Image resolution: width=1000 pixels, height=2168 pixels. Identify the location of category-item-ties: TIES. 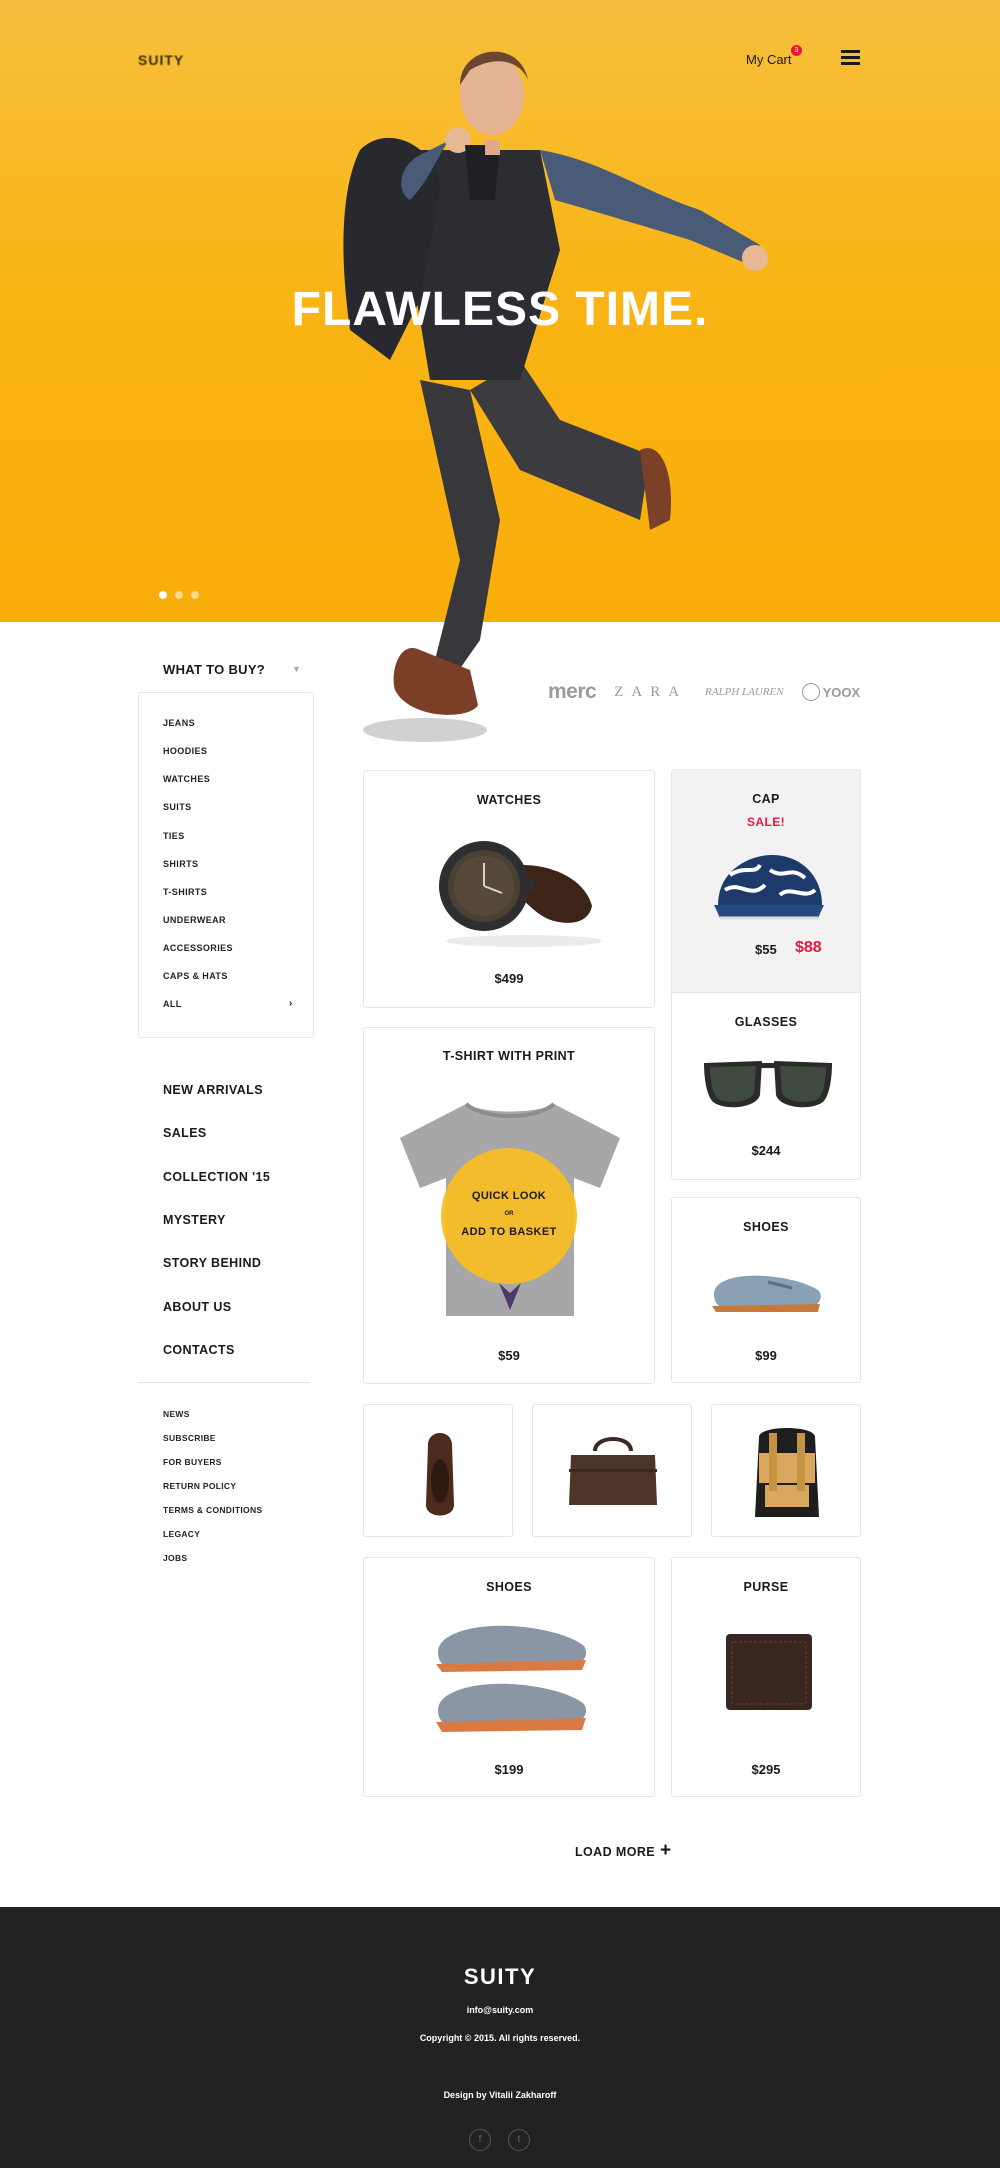
(174, 836).